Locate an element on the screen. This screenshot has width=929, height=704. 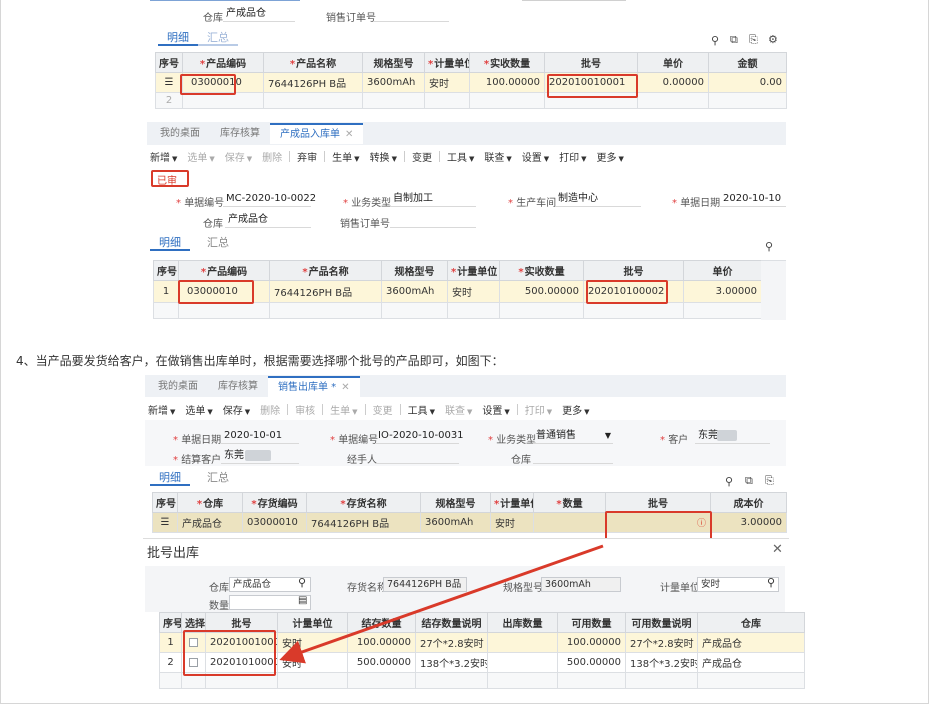
annotation-arrow is located at coordinates (441, 604).